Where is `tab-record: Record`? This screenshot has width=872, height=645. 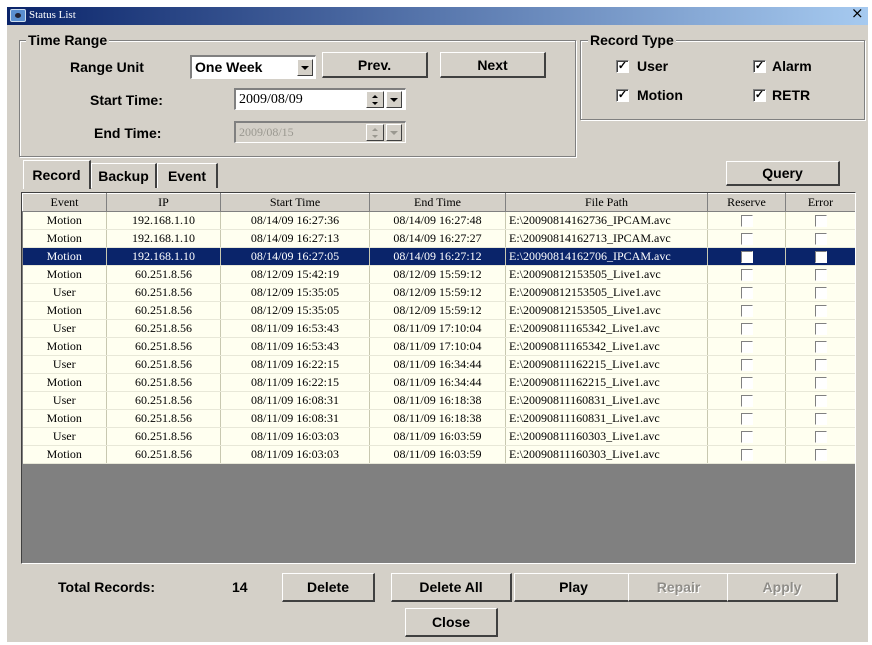 tab-record: Record is located at coordinates (57, 174).